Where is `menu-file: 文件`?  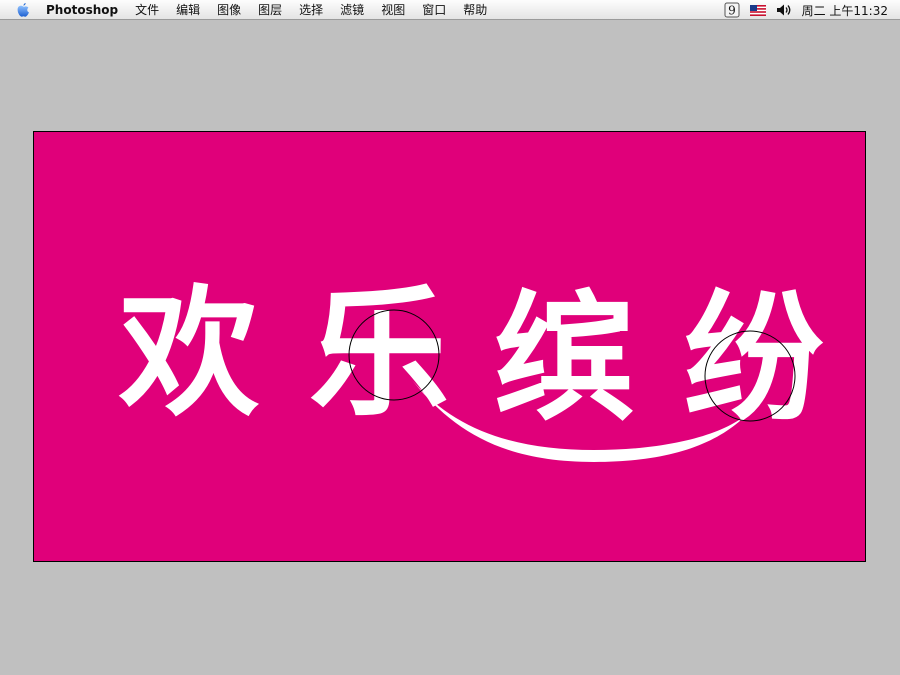 menu-file: 文件 is located at coordinates (147, 10).